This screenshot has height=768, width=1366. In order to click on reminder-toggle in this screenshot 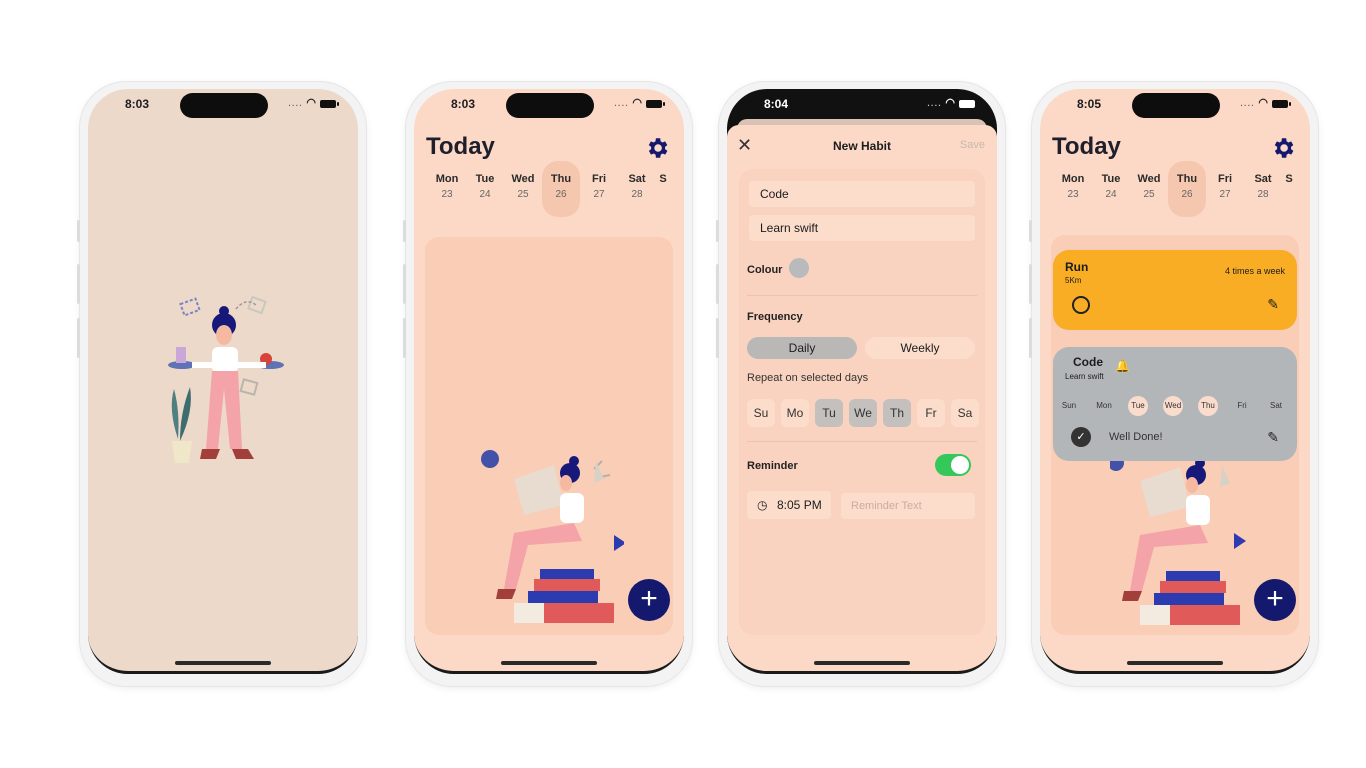, I will do `click(953, 465)`.